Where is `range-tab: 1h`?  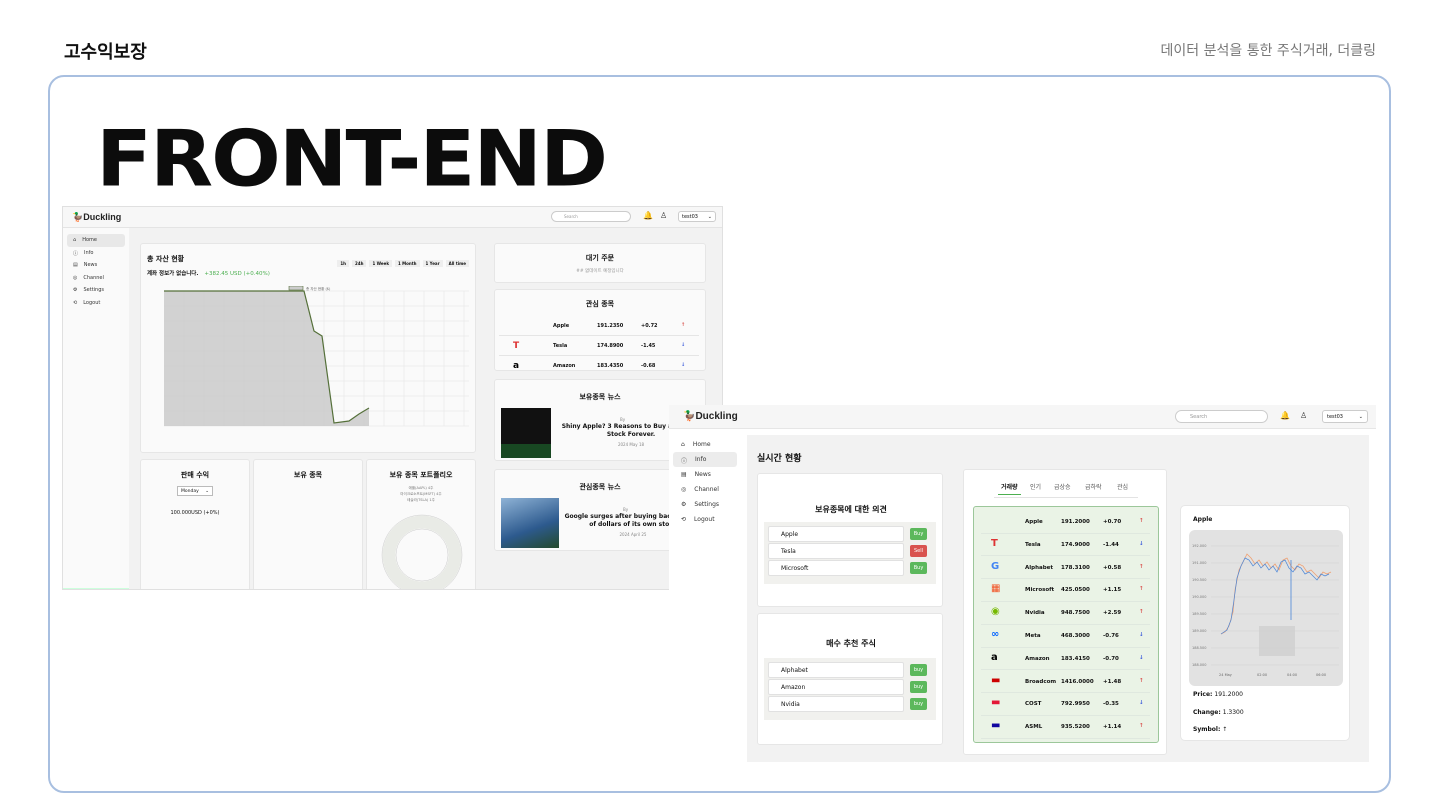
range-tab: 1h is located at coordinates (343, 263).